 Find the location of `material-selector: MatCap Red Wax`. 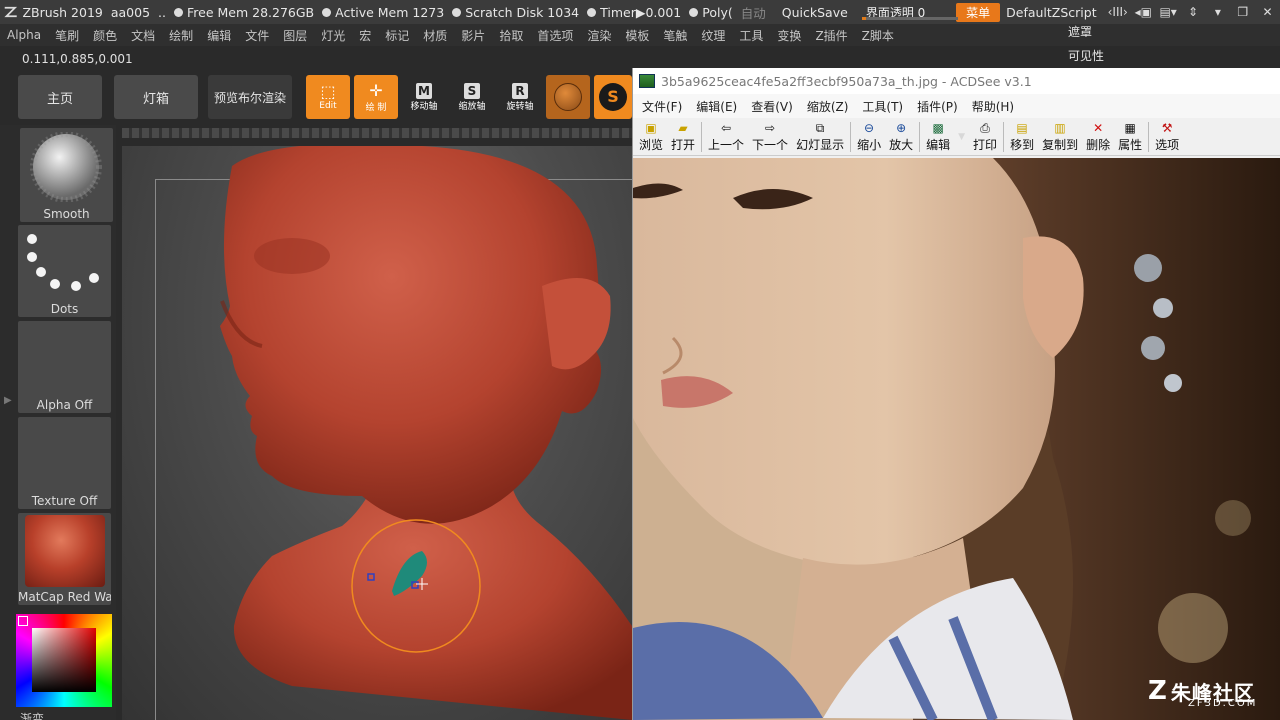

material-selector: MatCap Red Wax is located at coordinates (64, 559).